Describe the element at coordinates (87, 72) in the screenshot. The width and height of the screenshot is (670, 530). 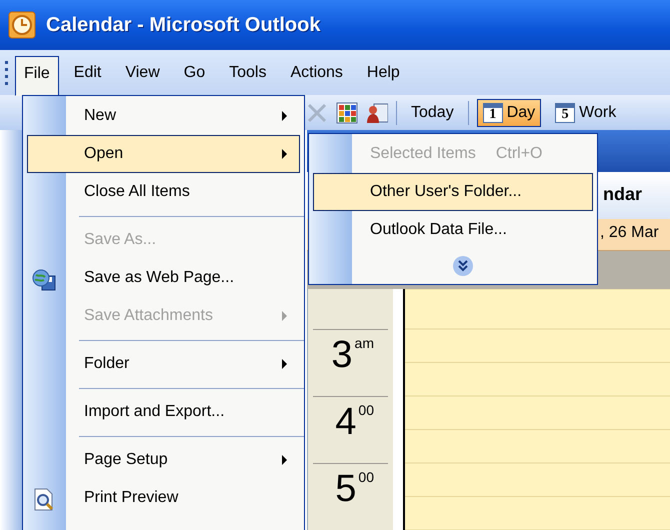
I see `menu-bar-item: Edit` at that location.